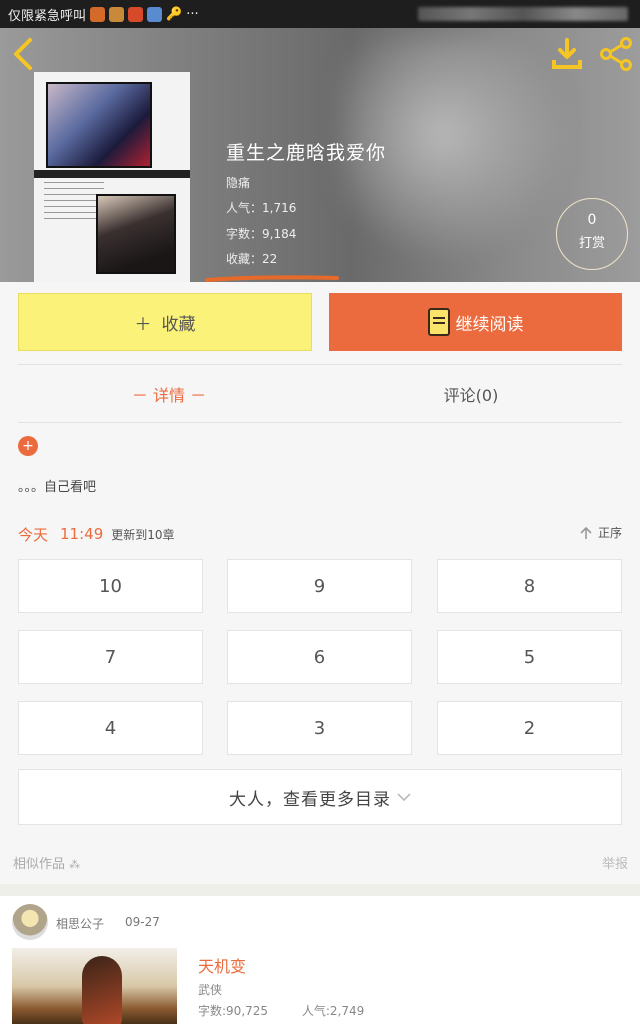 The width and height of the screenshot is (640, 1024). What do you see at coordinates (310, 799) in the screenshot?
I see `view-more-toc-label: 大人，查看更多目录` at bounding box center [310, 799].